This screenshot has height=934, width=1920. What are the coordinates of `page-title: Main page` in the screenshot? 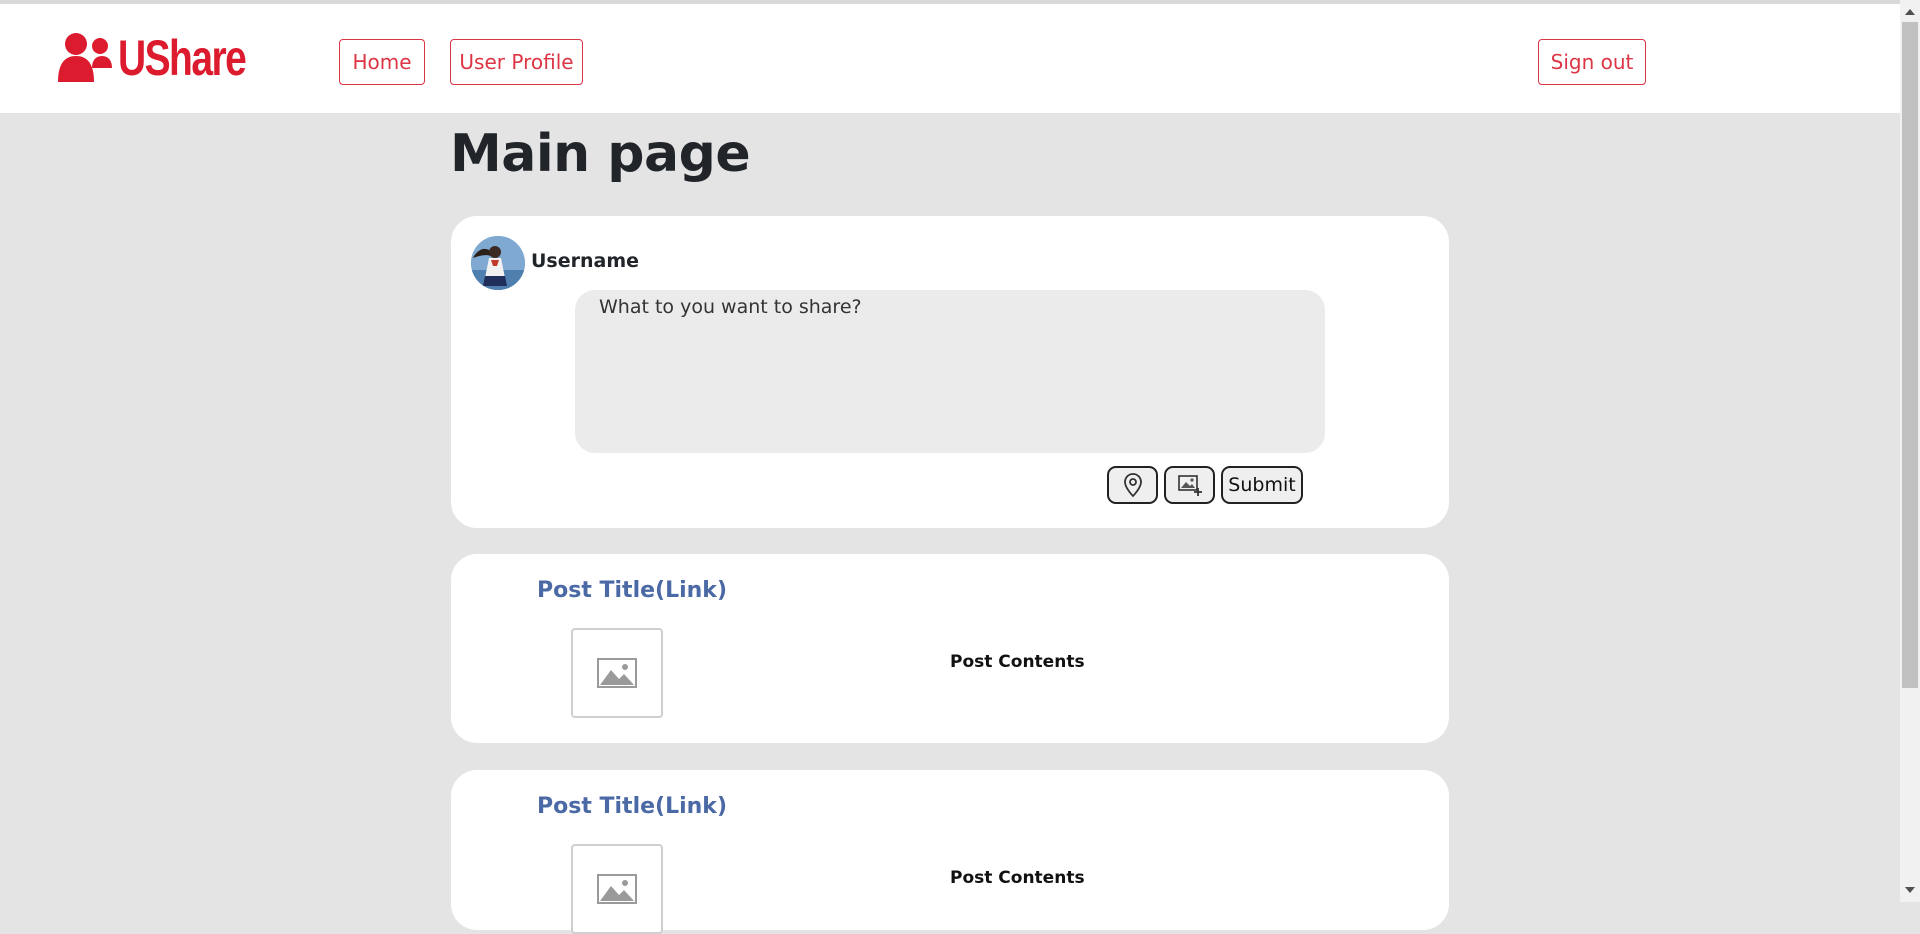 It's located at (600, 154).